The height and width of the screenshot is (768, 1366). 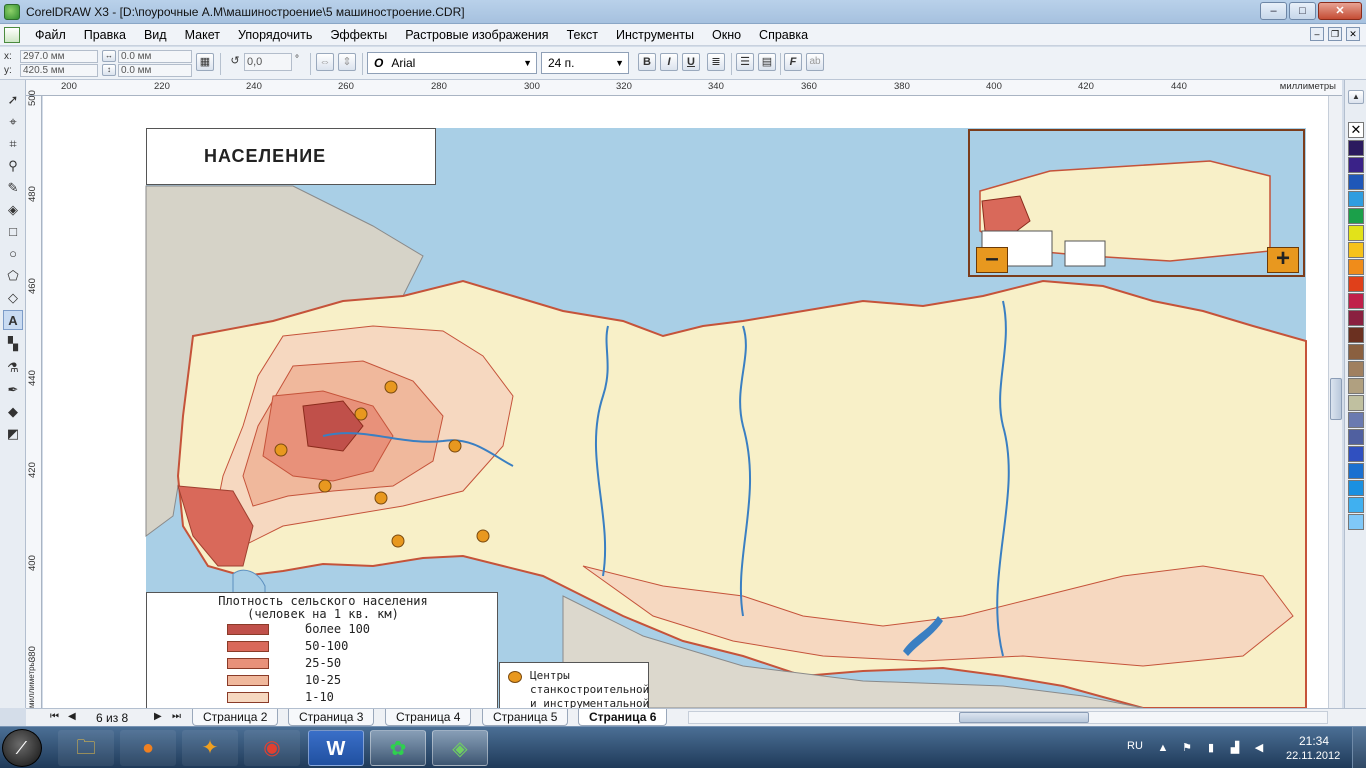 What do you see at coordinates (1302, 11) in the screenshot?
I see `maximize-button: □` at bounding box center [1302, 11].